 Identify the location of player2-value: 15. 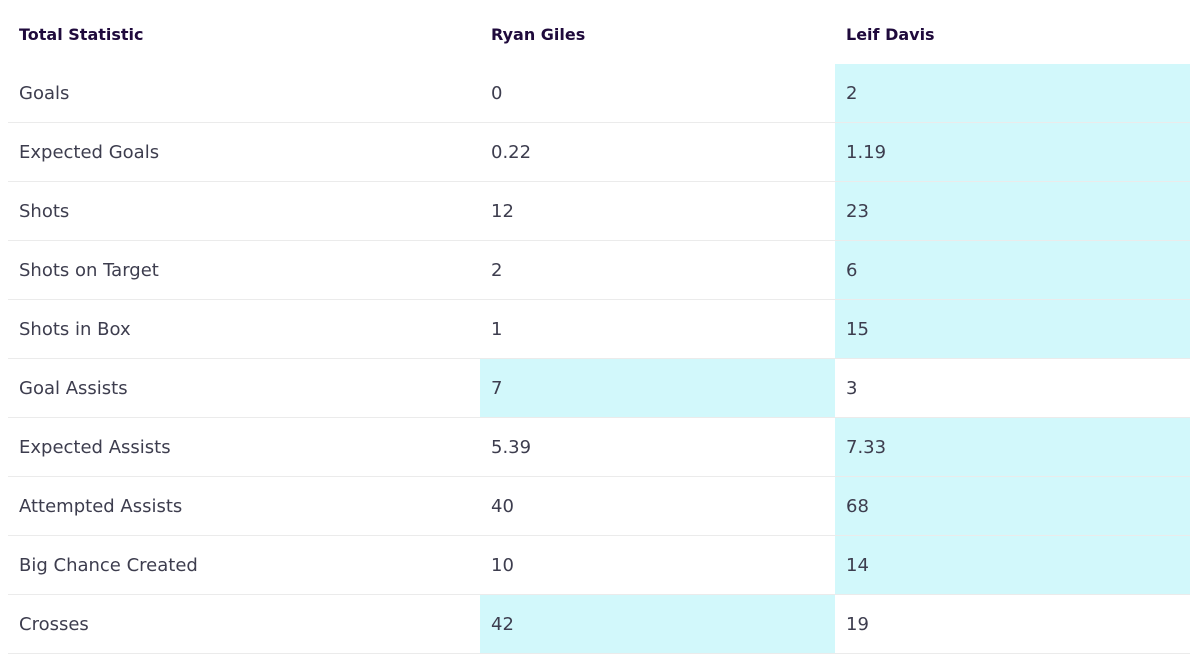
(1012, 329).